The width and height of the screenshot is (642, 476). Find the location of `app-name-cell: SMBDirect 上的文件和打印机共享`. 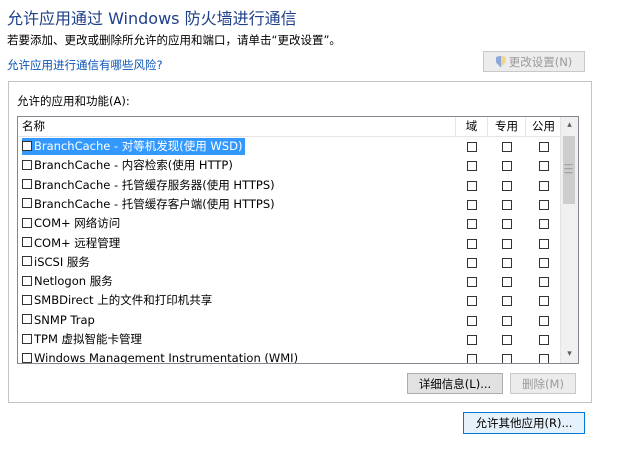

app-name-cell: SMBDirect 上的文件和打印机共享 is located at coordinates (118, 300).